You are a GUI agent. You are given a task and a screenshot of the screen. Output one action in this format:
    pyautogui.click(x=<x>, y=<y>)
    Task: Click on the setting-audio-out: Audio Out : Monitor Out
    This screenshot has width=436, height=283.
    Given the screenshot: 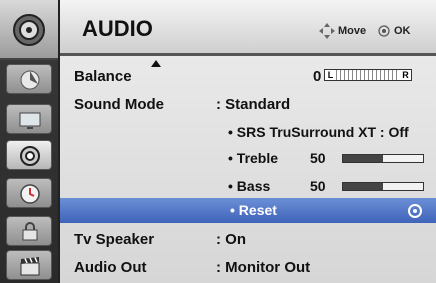 What is the action you would take?
    pyautogui.click(x=248, y=267)
    